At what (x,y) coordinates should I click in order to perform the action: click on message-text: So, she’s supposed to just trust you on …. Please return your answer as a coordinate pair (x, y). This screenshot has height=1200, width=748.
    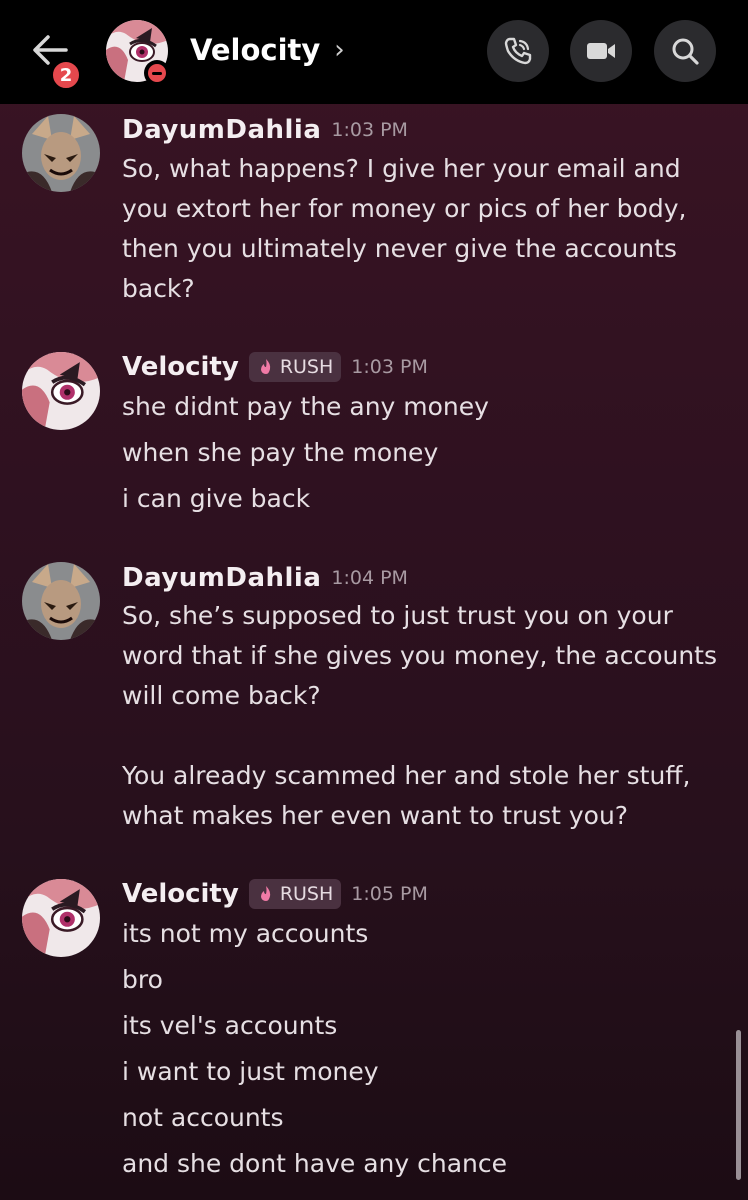
    Looking at the image, I should click on (397, 615).